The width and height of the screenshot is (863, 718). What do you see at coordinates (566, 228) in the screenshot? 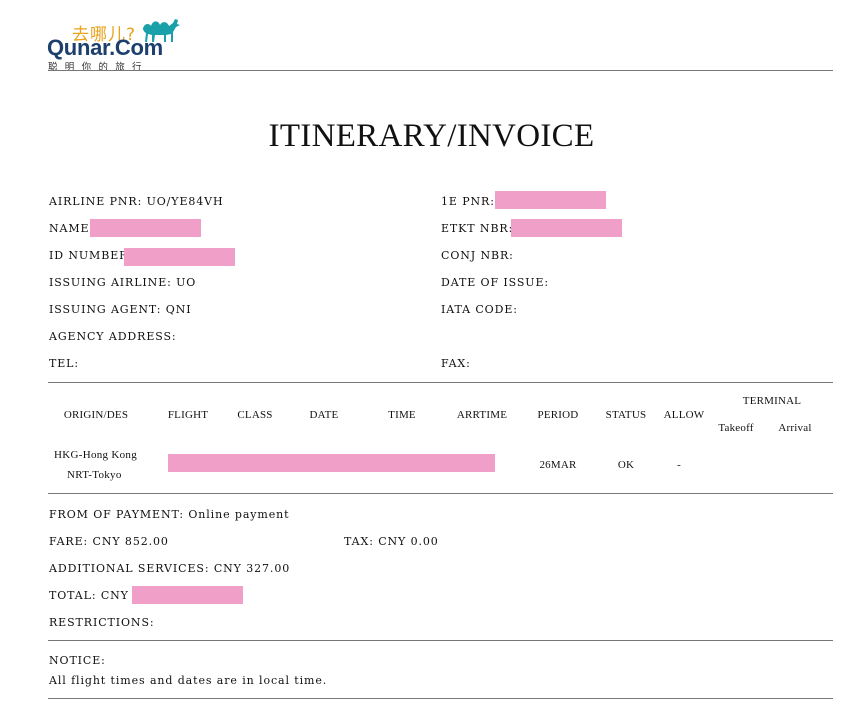
I see `etkt-nbr-redaction` at bounding box center [566, 228].